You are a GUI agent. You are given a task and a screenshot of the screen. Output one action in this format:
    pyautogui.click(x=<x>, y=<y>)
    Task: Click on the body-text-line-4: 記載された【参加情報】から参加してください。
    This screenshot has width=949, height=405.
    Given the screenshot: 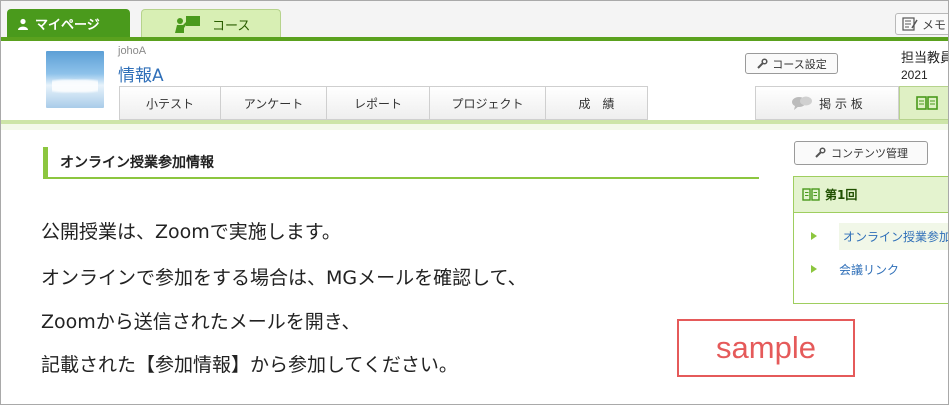 What is the action you would take?
    pyautogui.click(x=249, y=365)
    